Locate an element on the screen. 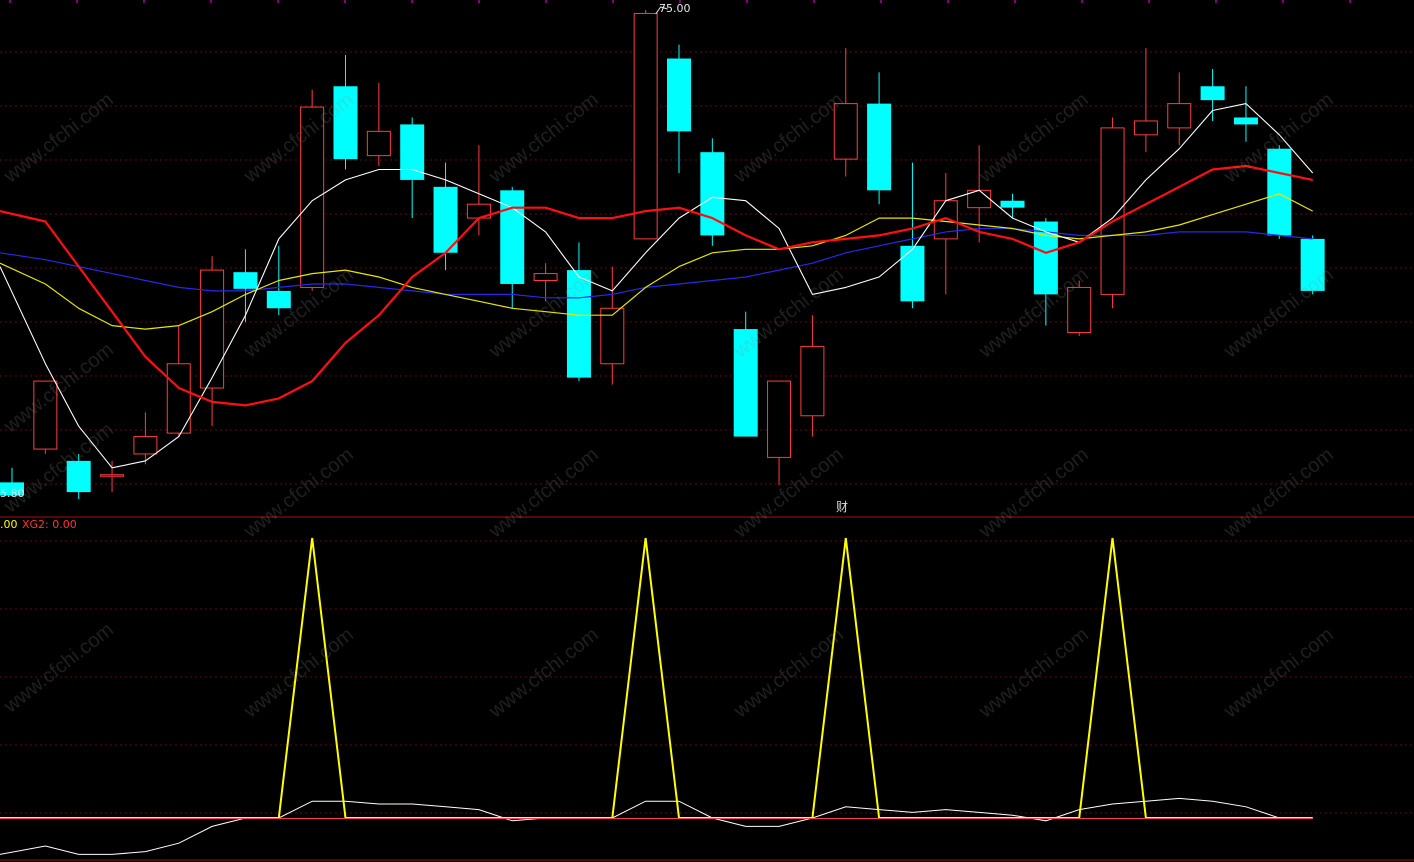 Image resolution: width=1414 pixels, height=862 pixels. indicator-legend-xg1: .00 is located at coordinates (9, 524).